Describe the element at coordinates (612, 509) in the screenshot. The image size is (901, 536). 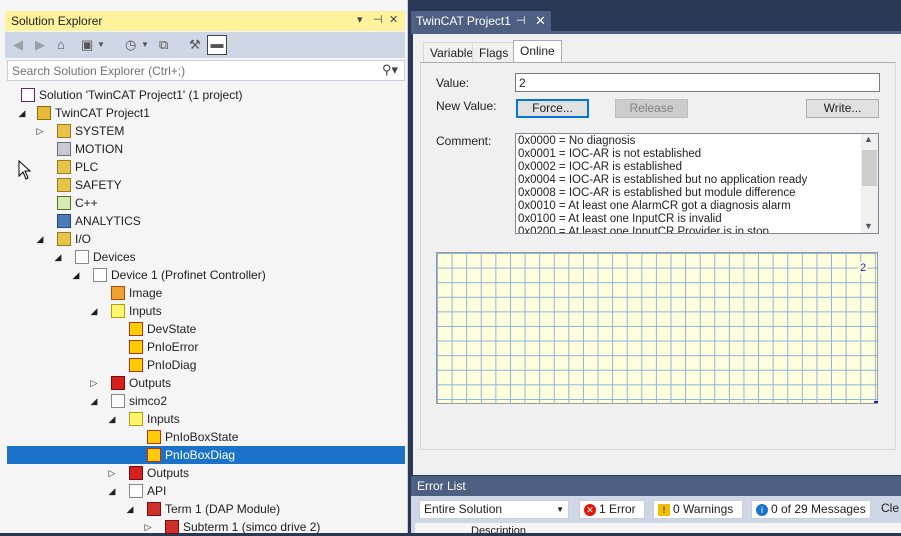
I see `errors-filter-button: ✕ 1 Error` at that location.